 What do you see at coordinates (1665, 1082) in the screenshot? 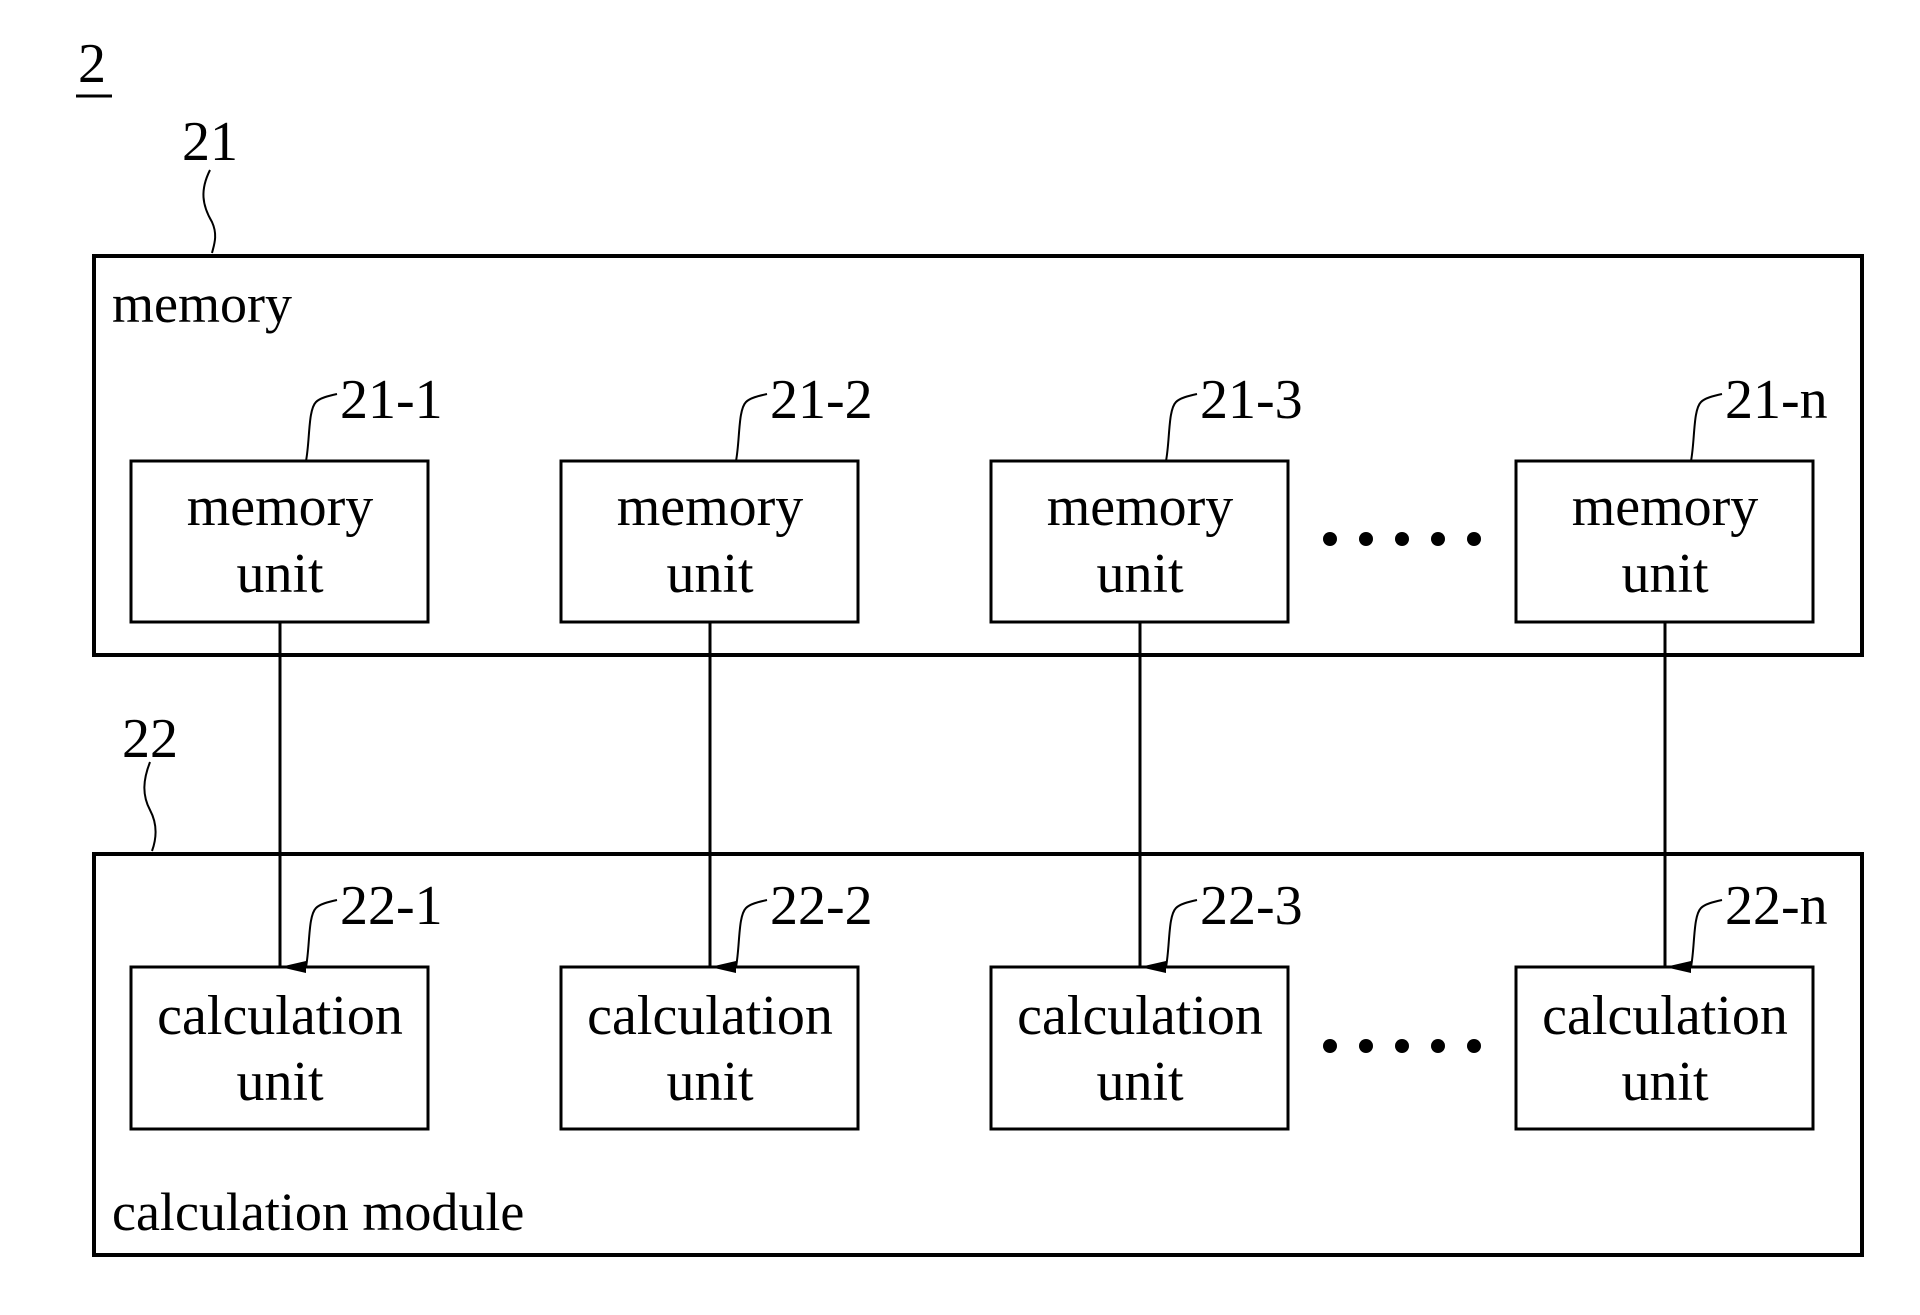
I see `calculation-unit-n-line2: unit` at bounding box center [1665, 1082].